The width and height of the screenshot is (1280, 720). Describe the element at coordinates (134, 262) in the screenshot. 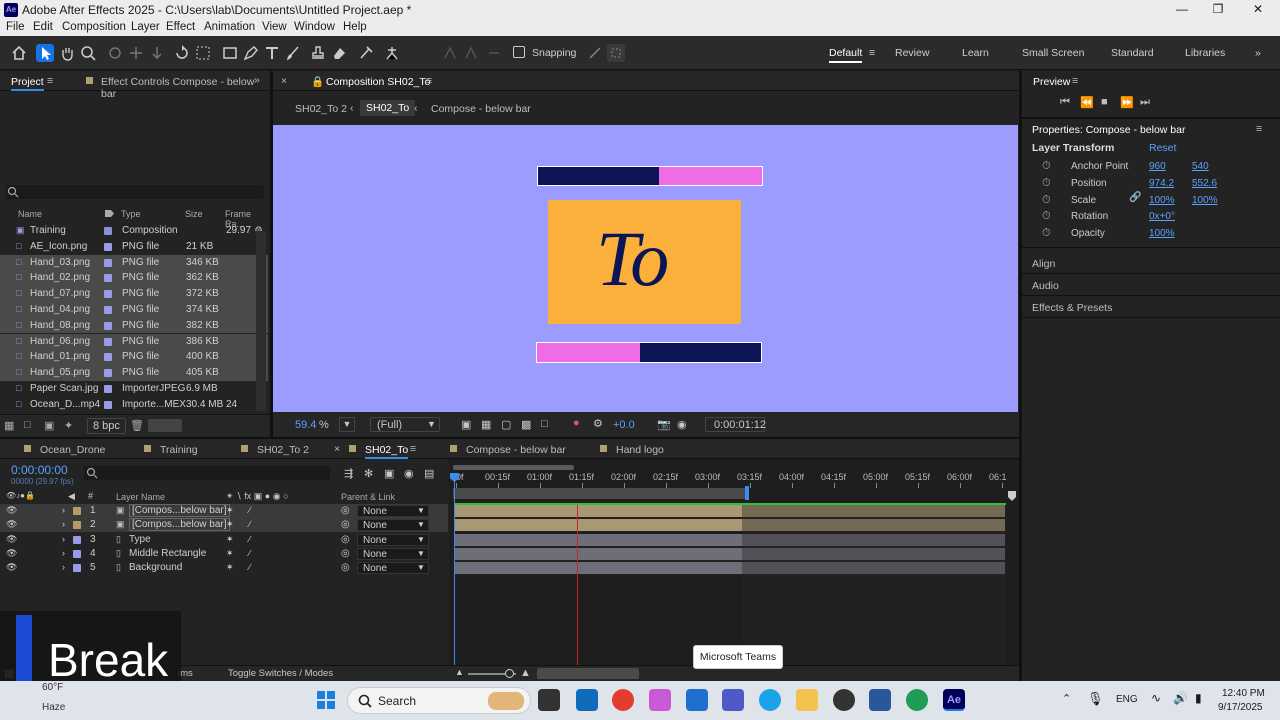

I see `project-item: □ Hand_03.png PNG file 346 KB` at that location.